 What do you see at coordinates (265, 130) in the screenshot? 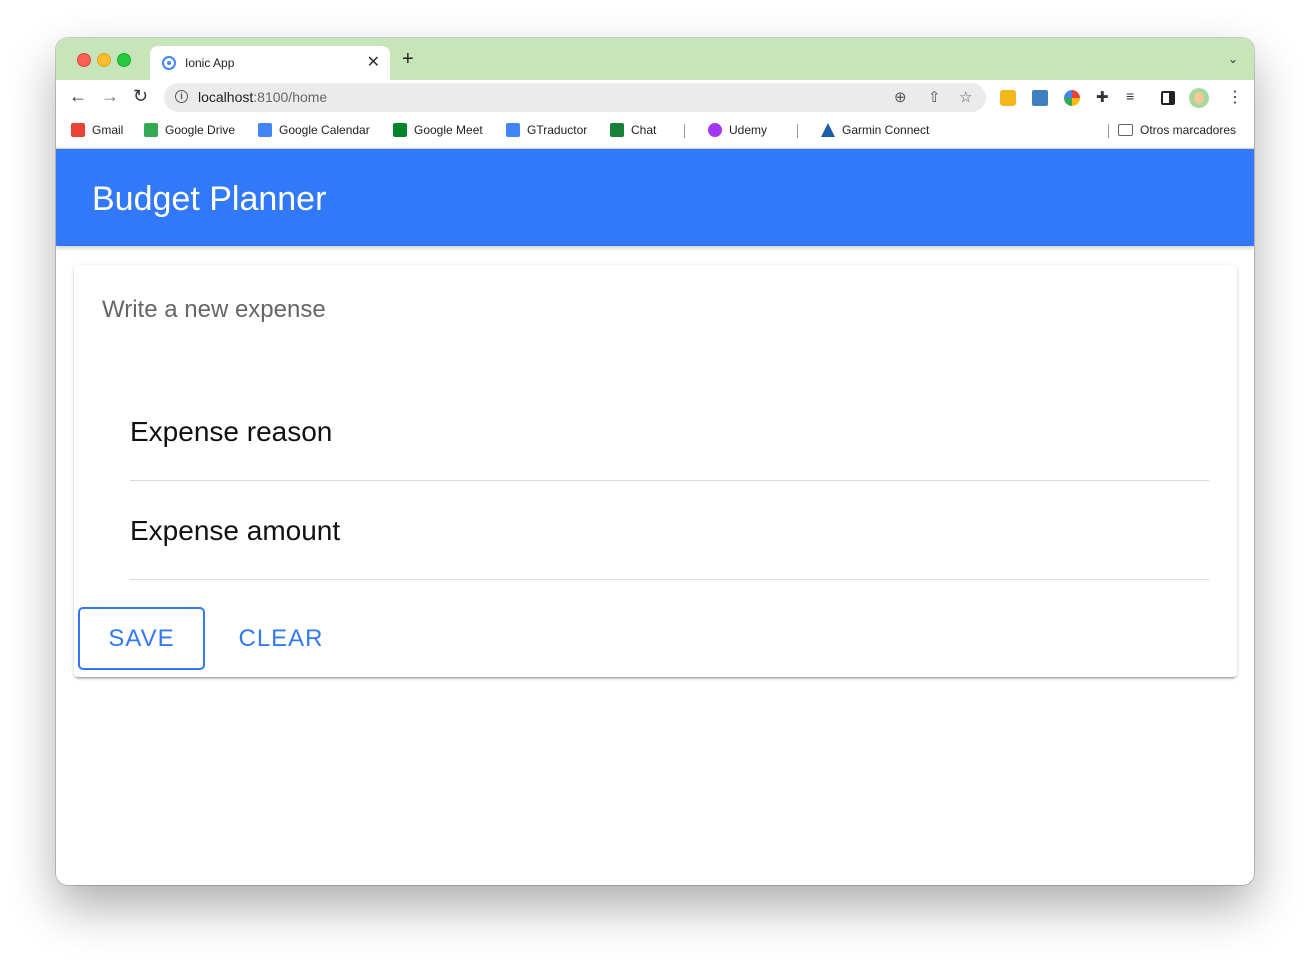
I see `google-calendar-icon` at bounding box center [265, 130].